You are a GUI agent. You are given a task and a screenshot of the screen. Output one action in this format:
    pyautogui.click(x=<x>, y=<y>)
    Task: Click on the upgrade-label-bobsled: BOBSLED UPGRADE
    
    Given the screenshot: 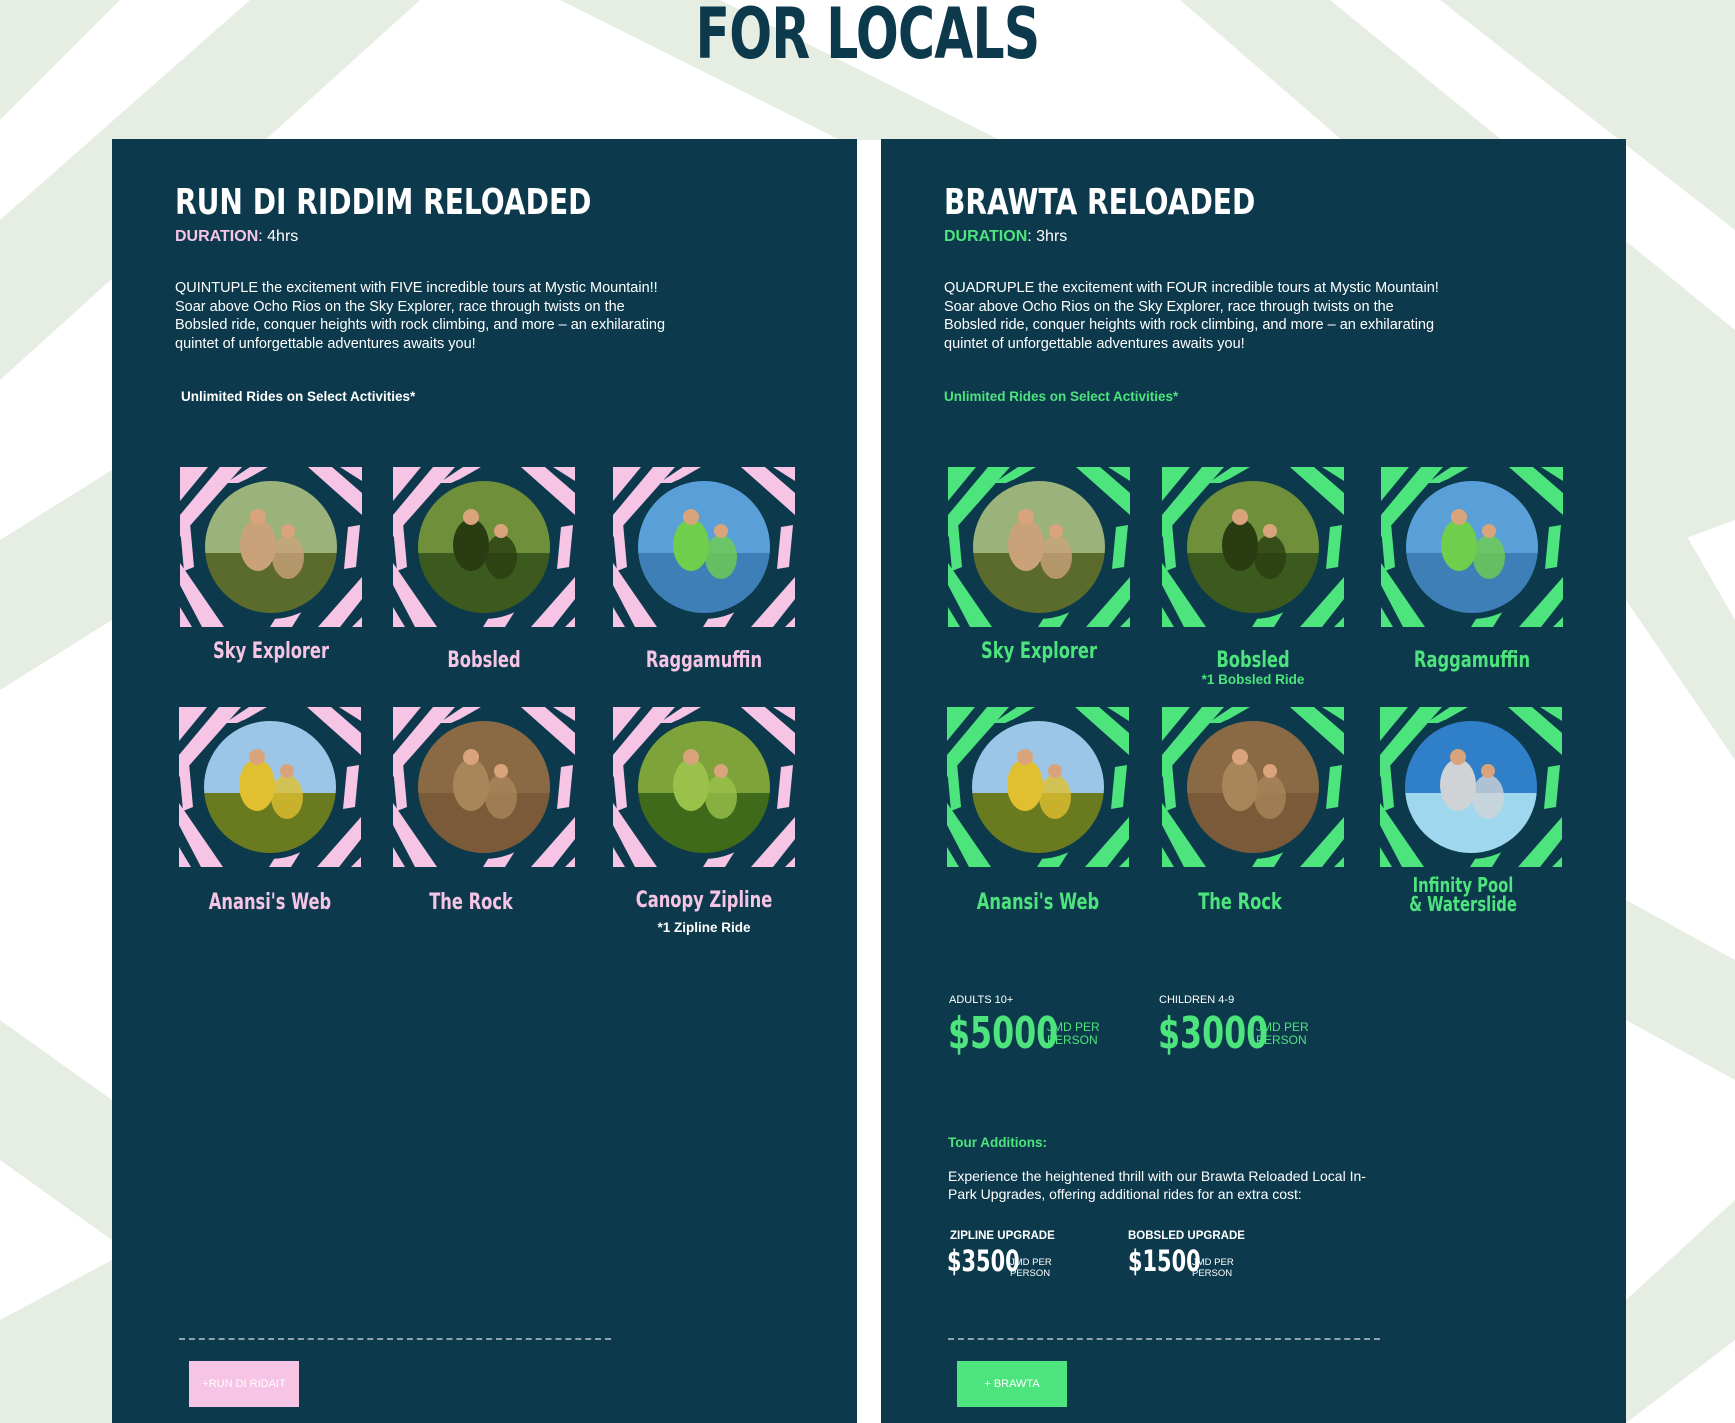 What is the action you would take?
    pyautogui.click(x=1186, y=1236)
    